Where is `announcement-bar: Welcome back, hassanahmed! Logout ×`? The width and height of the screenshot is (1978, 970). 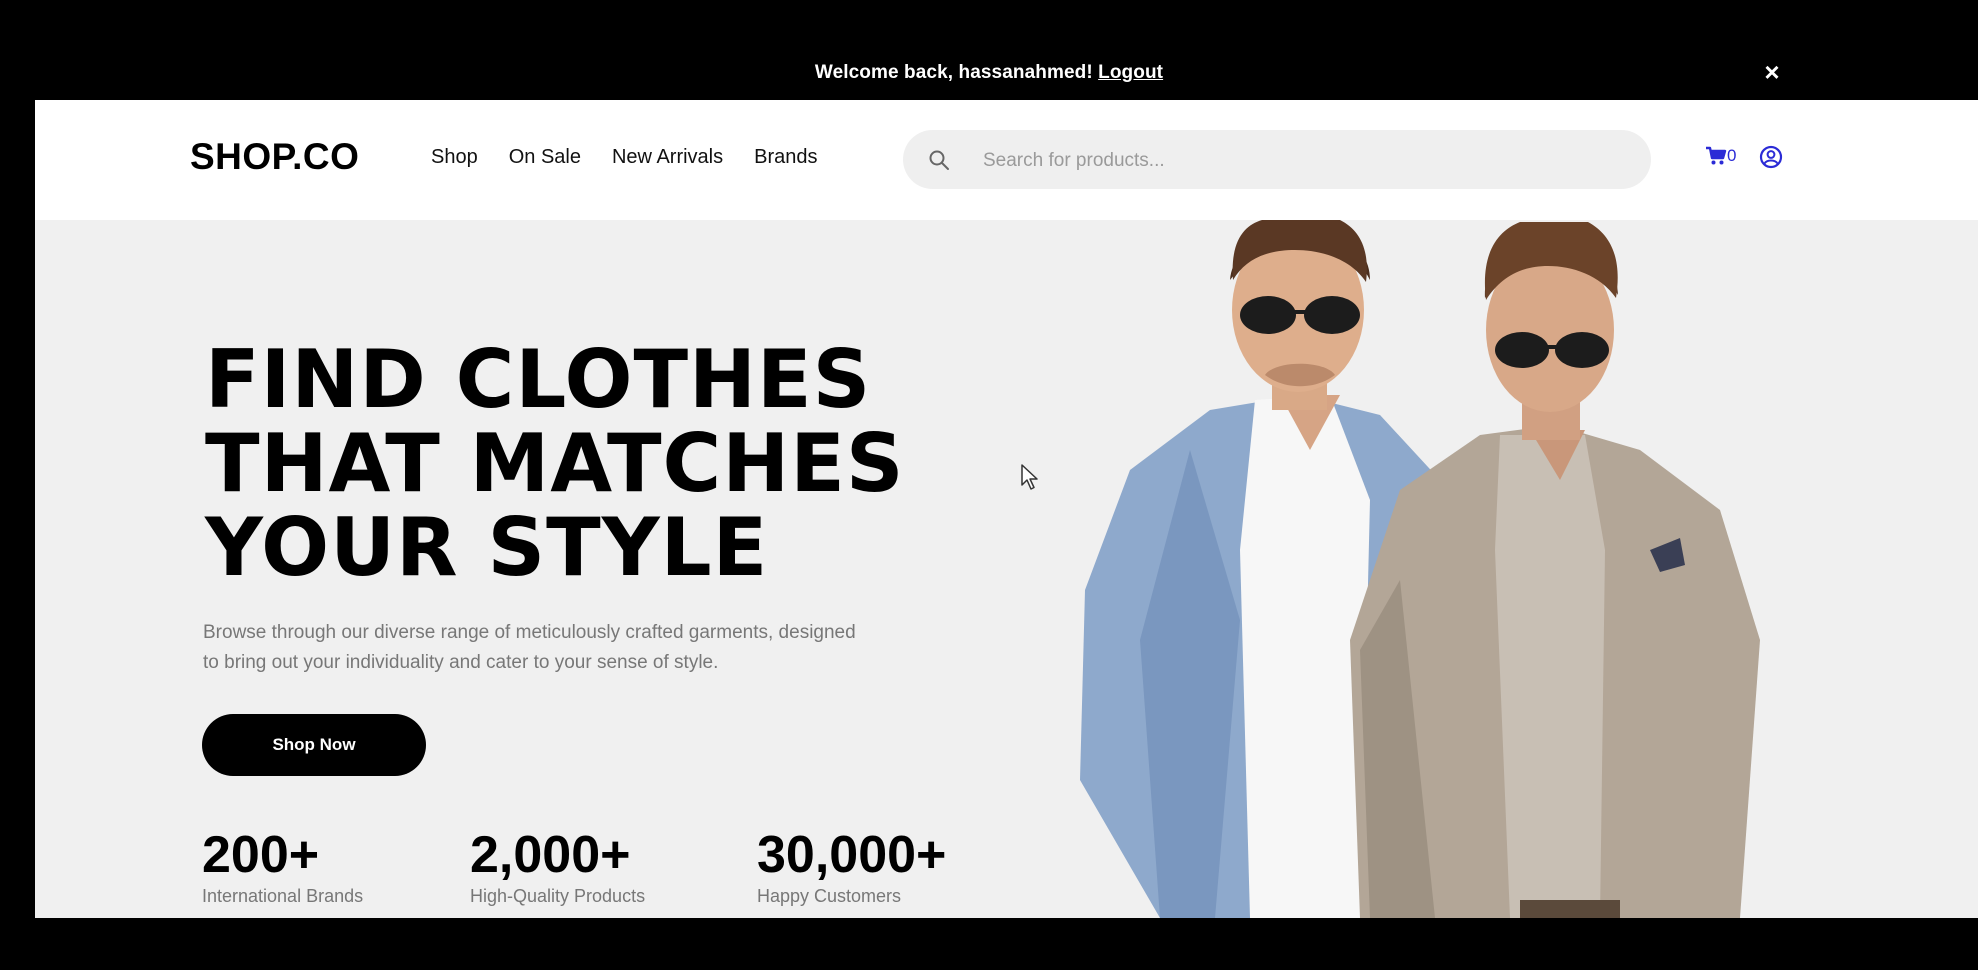 announcement-bar: Welcome back, hassanahmed! Logout × is located at coordinates (989, 50).